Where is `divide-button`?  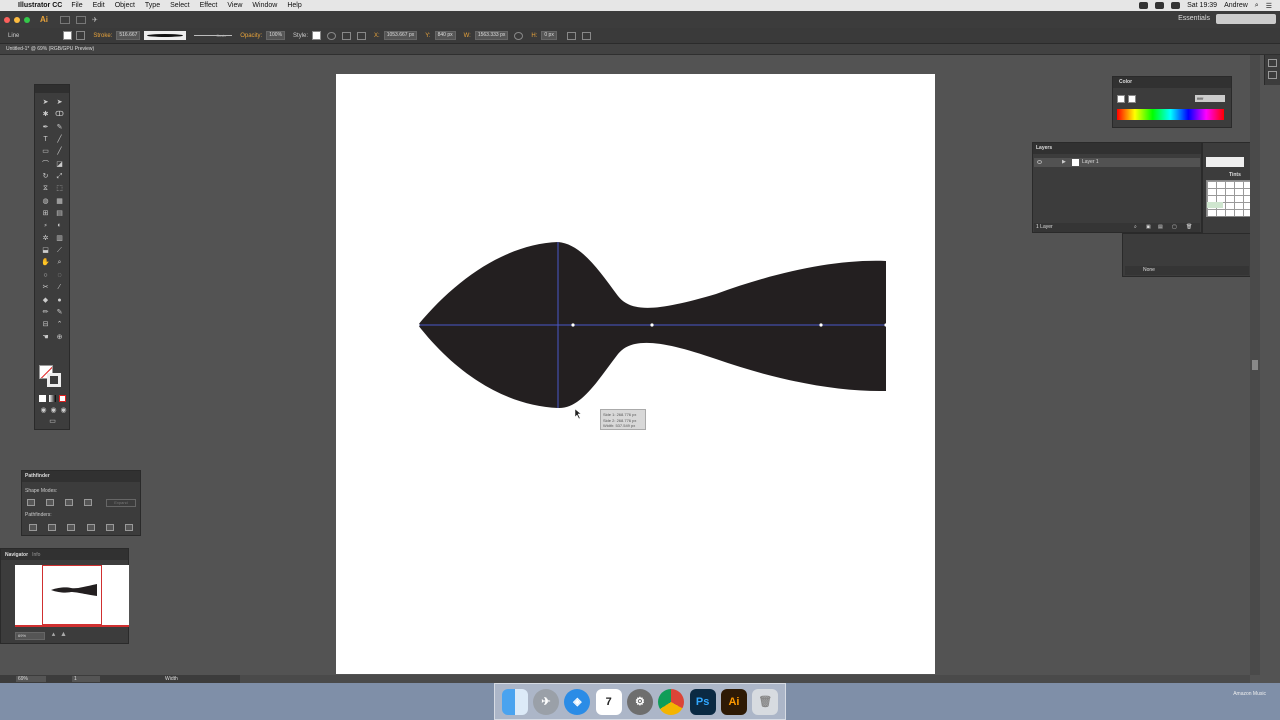 divide-button is located at coordinates (33, 527).